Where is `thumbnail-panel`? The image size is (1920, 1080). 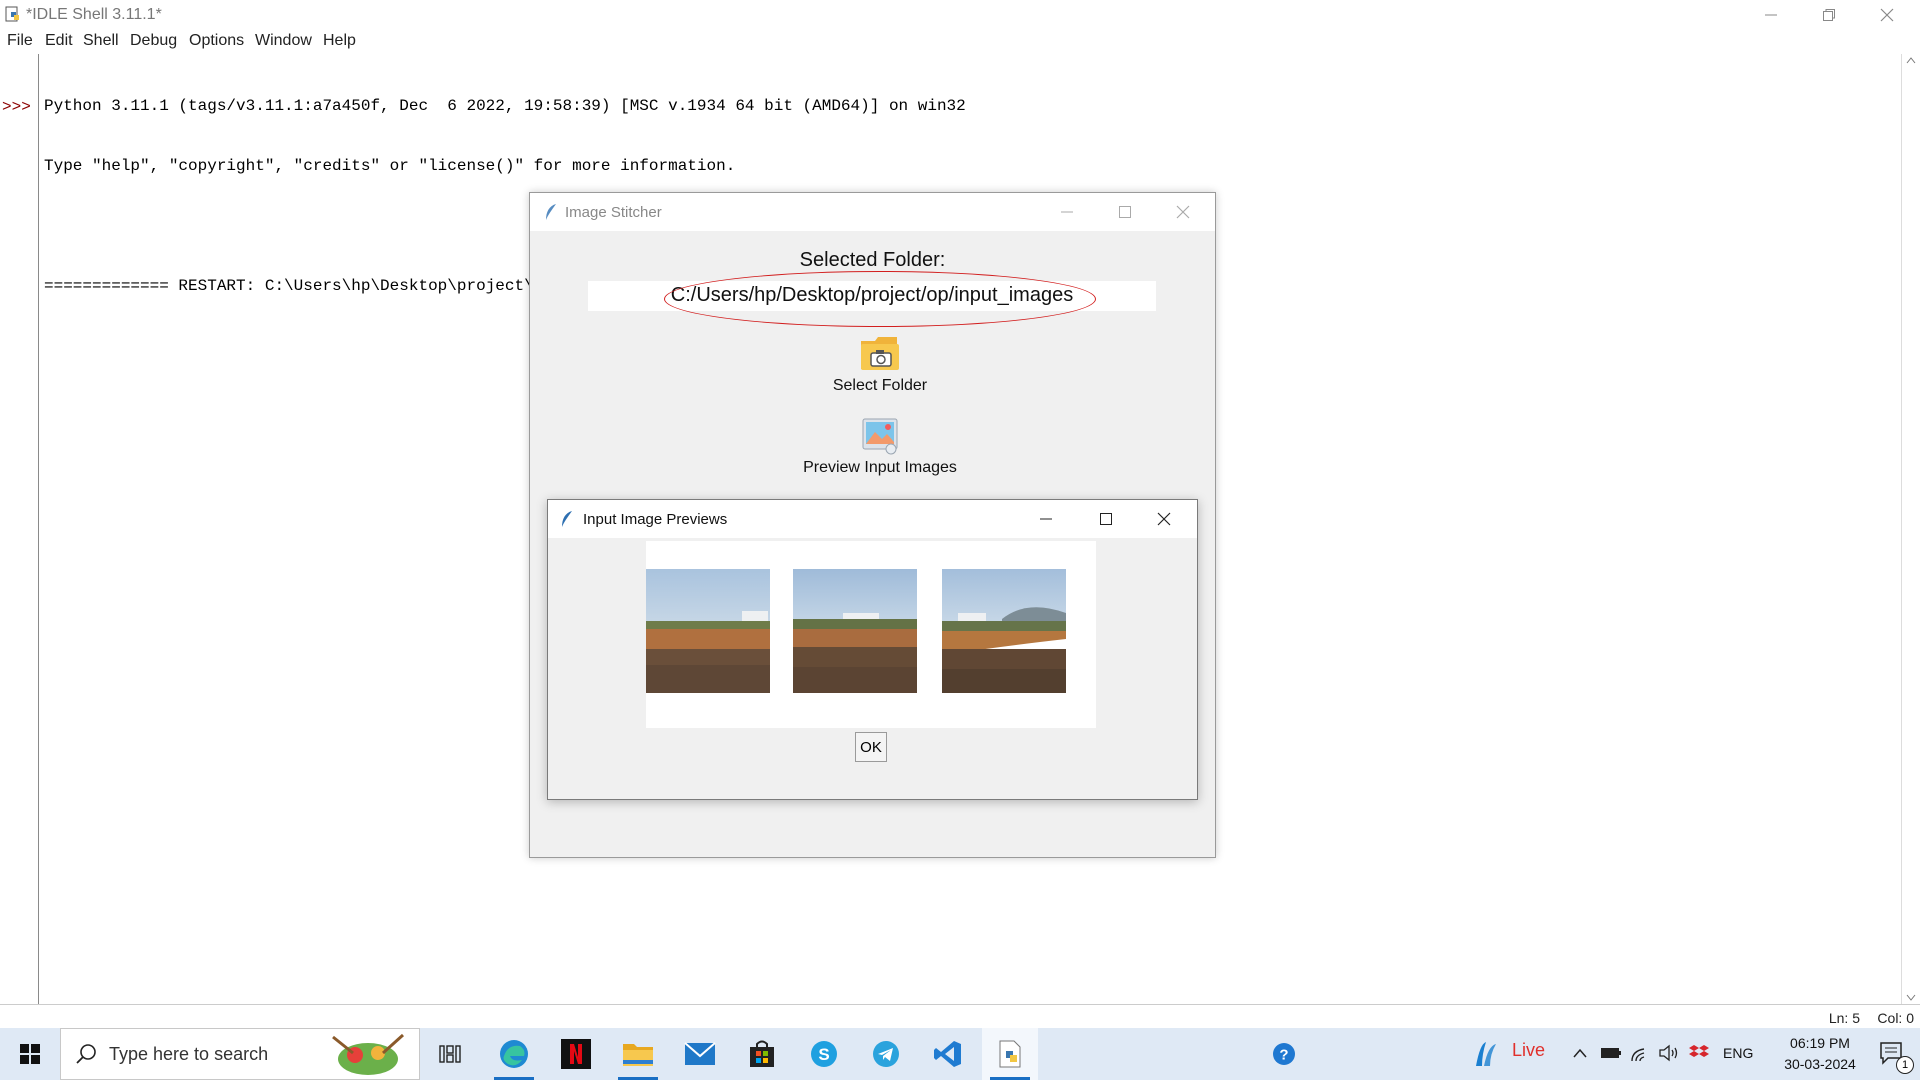
thumbnail-panel is located at coordinates (871, 634).